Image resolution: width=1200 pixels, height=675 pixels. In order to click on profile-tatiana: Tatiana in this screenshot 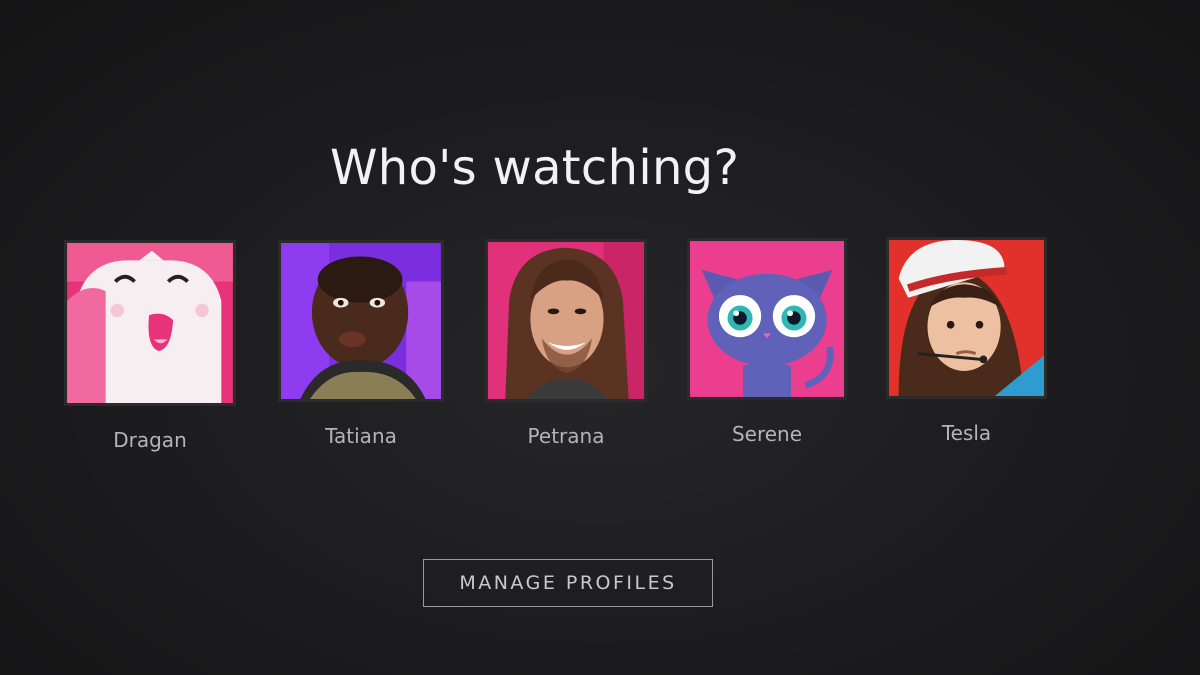, I will do `click(361, 344)`.